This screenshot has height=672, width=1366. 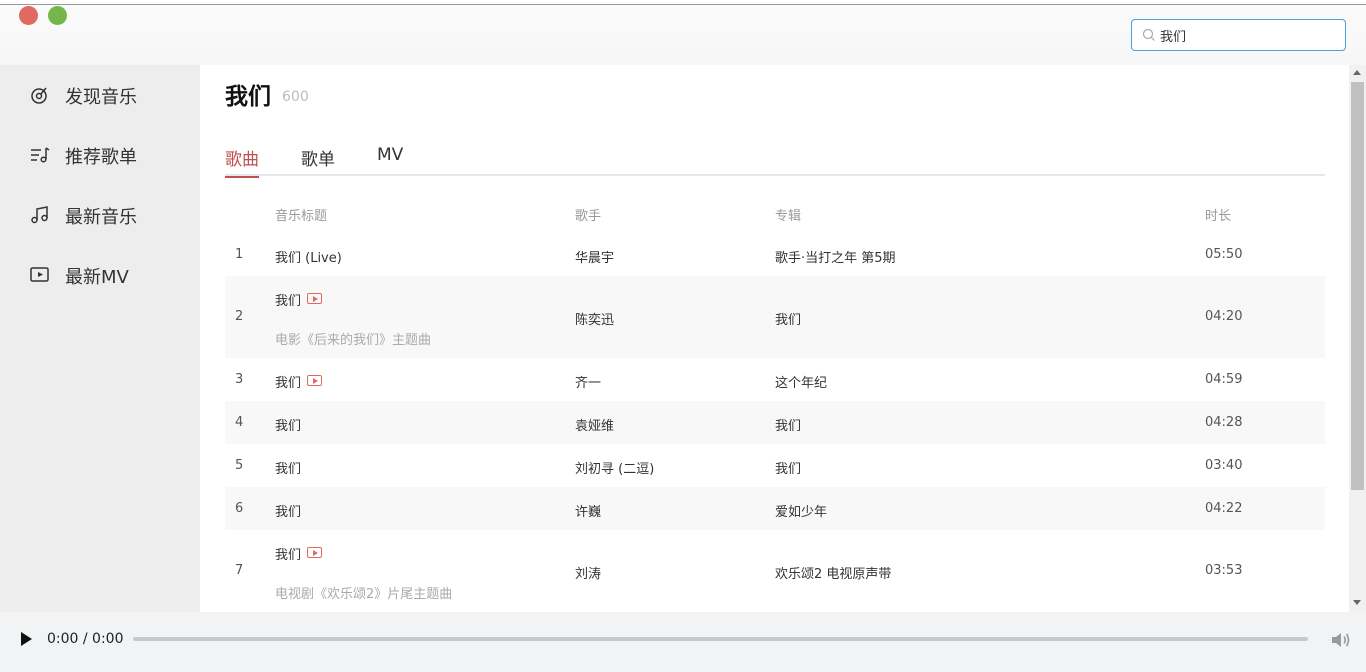 What do you see at coordinates (588, 381) in the screenshot?
I see `singer-name: 齐一` at bounding box center [588, 381].